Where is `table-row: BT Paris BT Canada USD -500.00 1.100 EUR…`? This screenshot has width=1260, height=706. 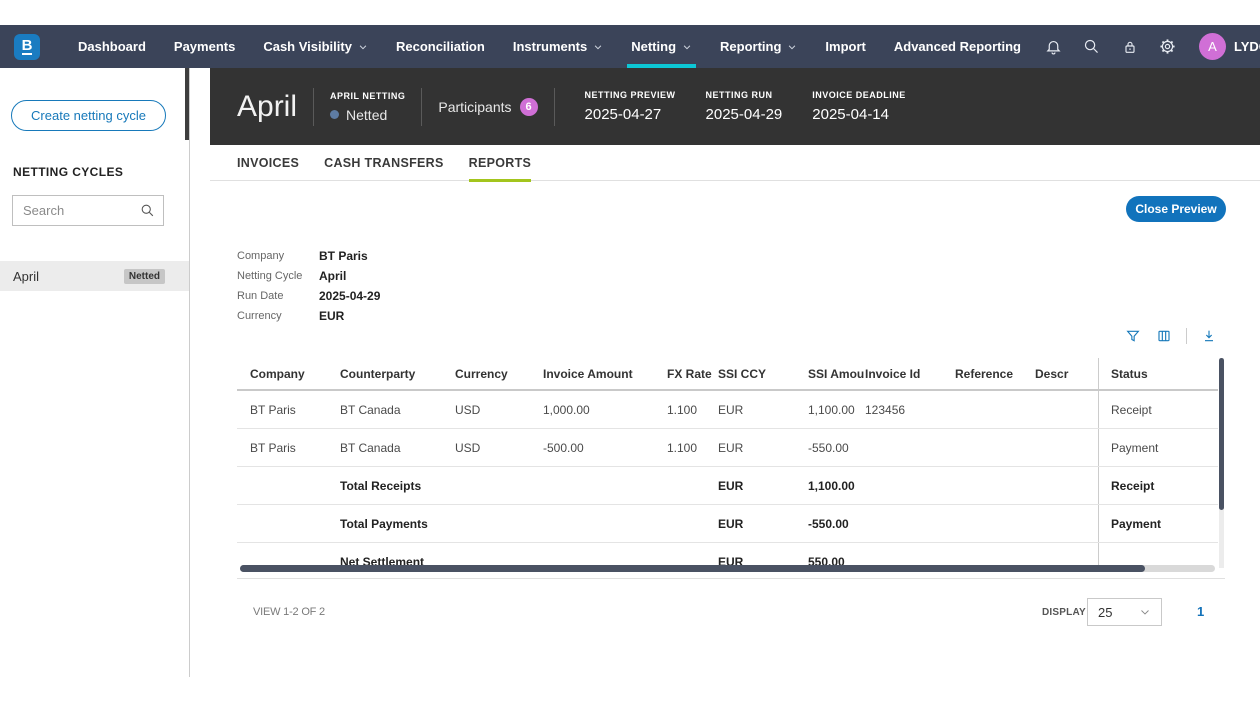
table-row: BT Paris BT Canada USD -500.00 1.100 EUR… is located at coordinates (727, 448).